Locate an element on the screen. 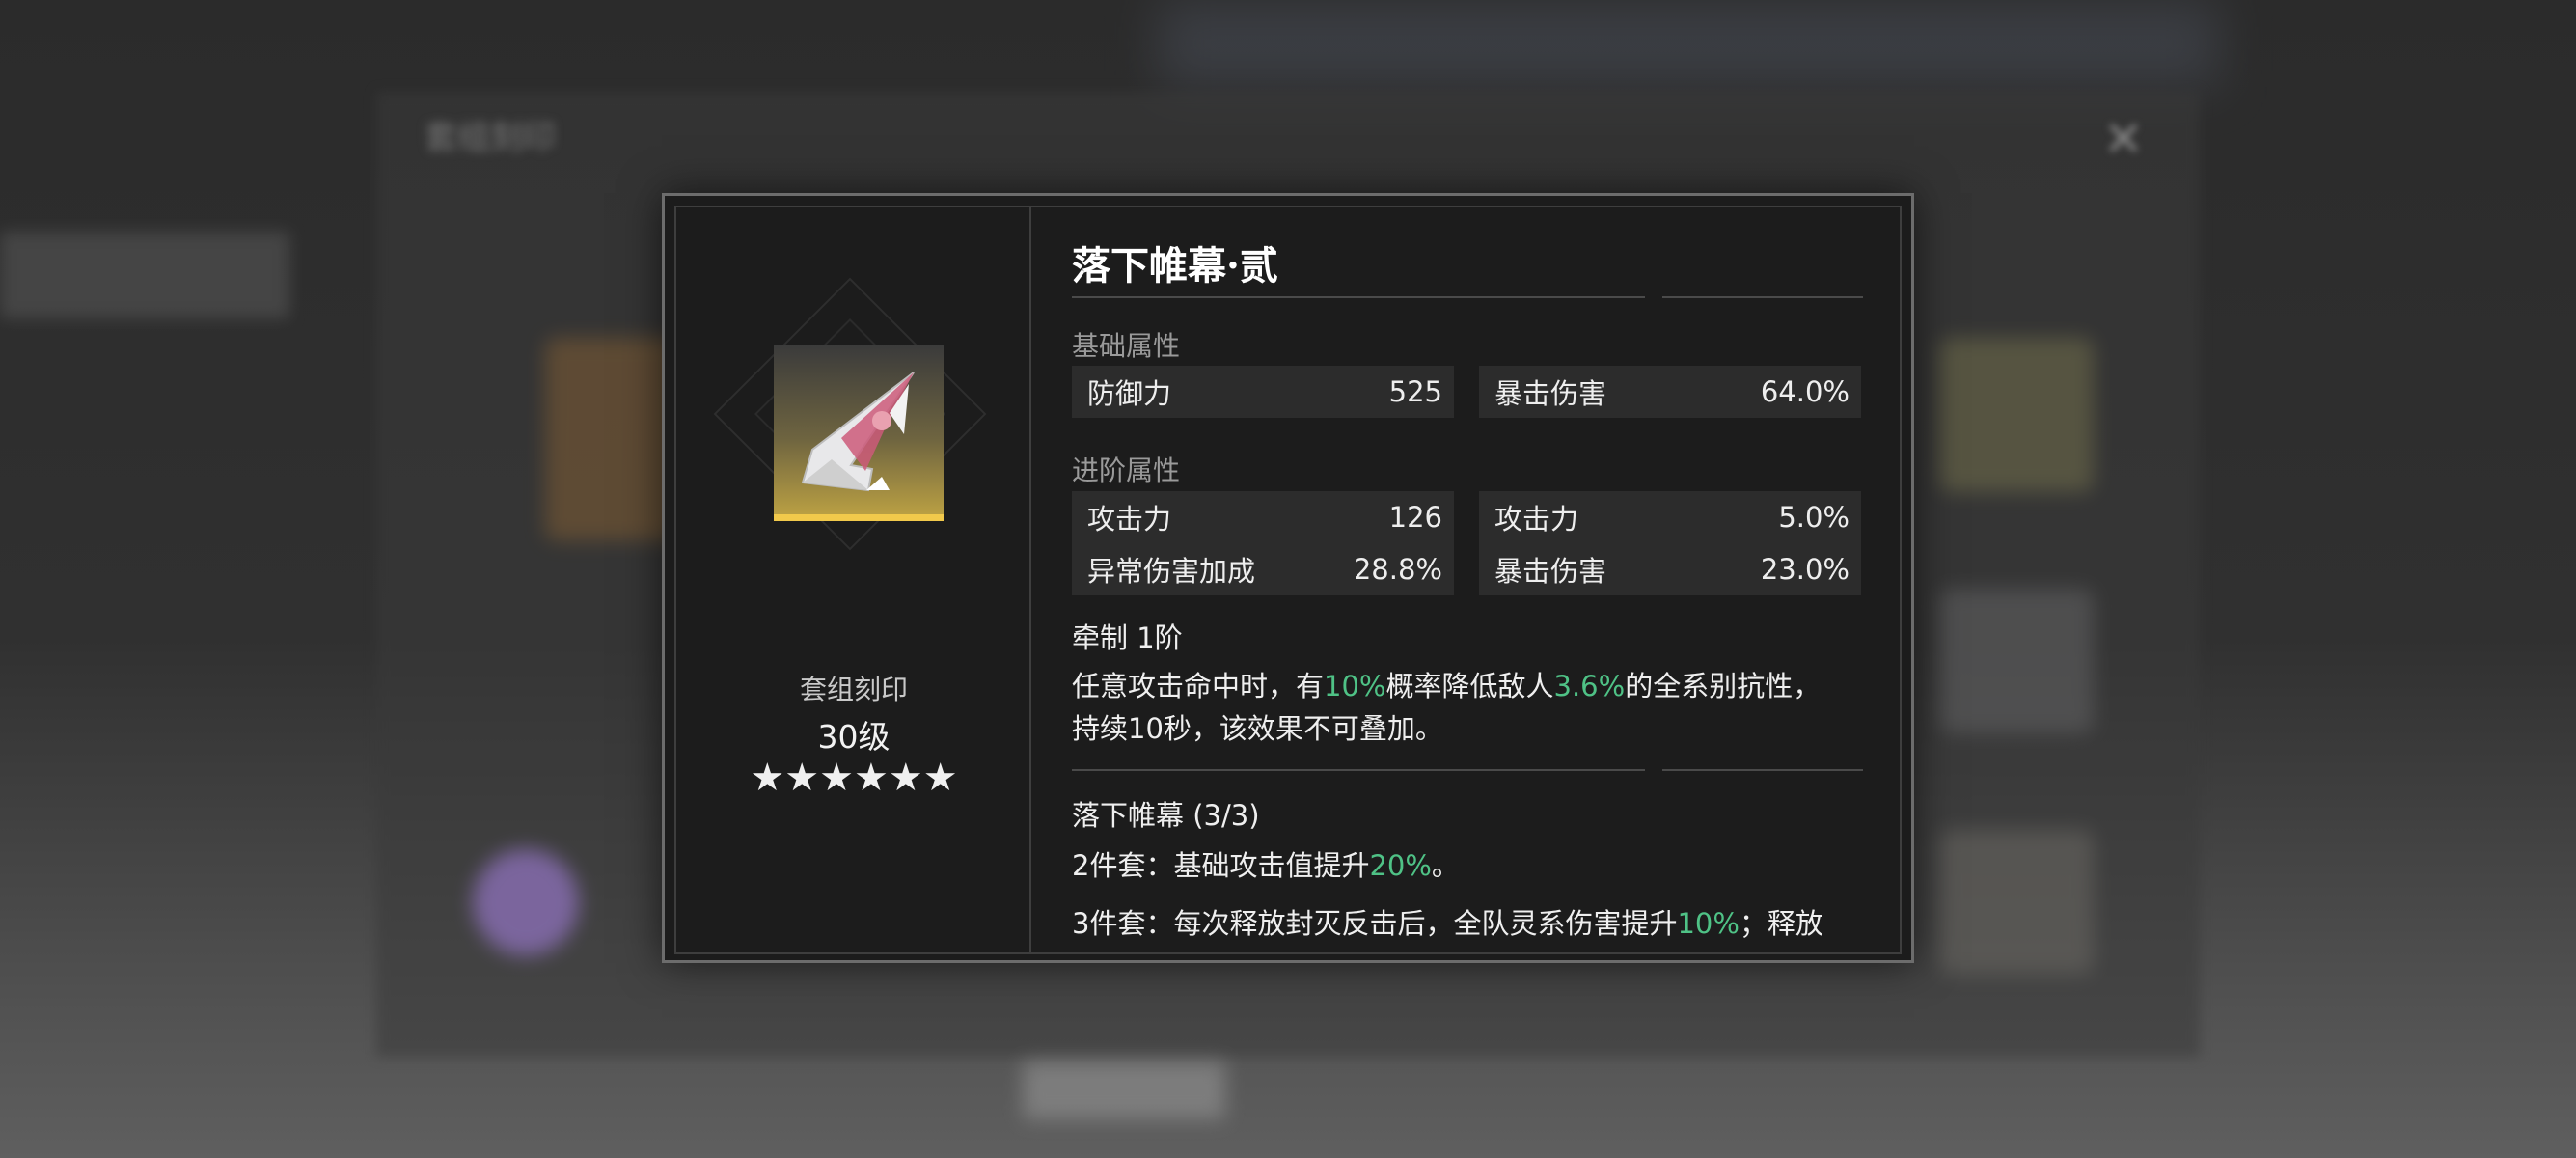  stat-value: 23.0% is located at coordinates (1805, 569).